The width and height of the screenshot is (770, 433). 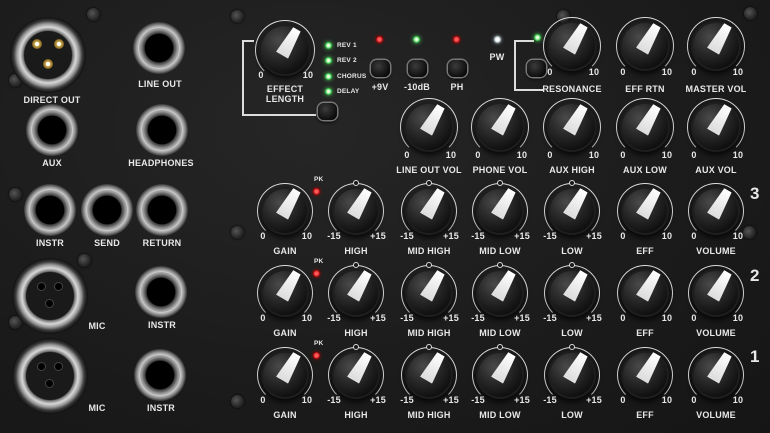 I want to click on aux-low-knob, so click(x=645, y=127).